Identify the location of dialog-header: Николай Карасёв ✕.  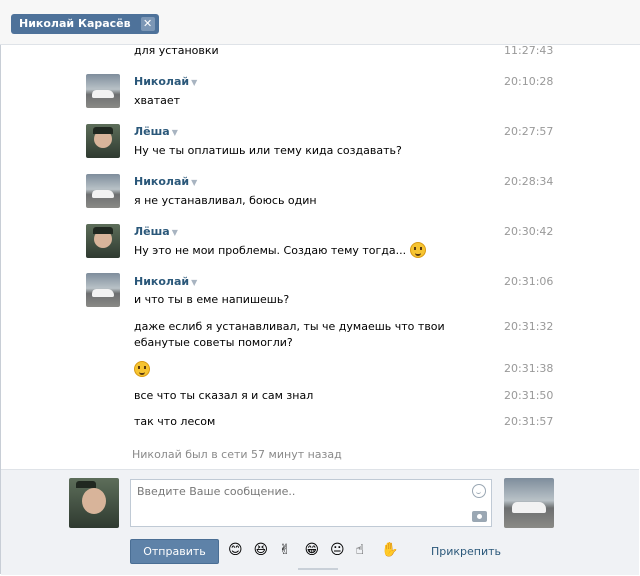
(320, 22).